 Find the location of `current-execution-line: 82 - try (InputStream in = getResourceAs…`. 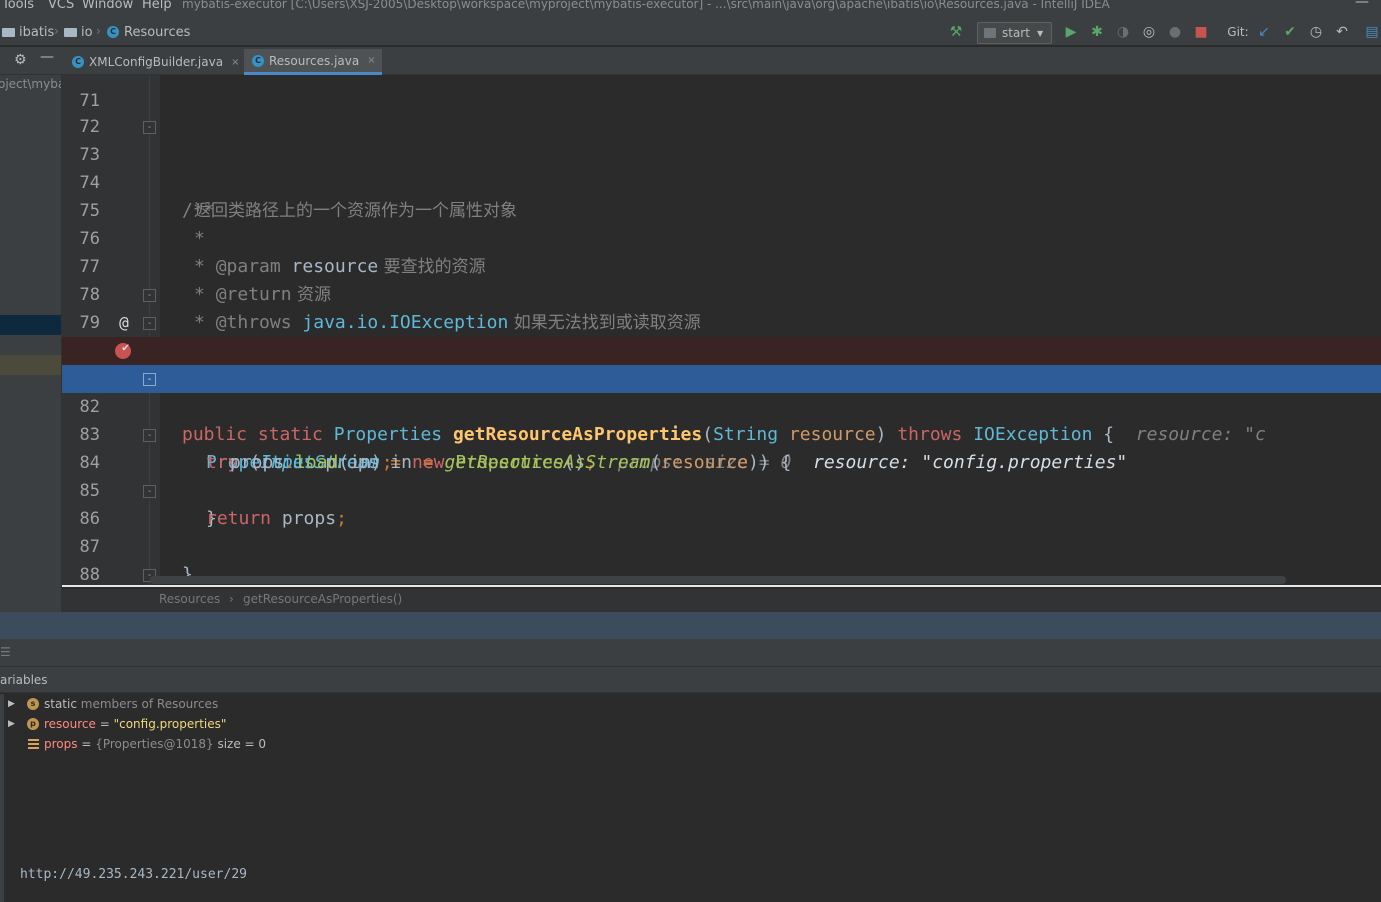

current-execution-line: 82 - try (InputStream in = getResourceAs… is located at coordinates (721, 419).